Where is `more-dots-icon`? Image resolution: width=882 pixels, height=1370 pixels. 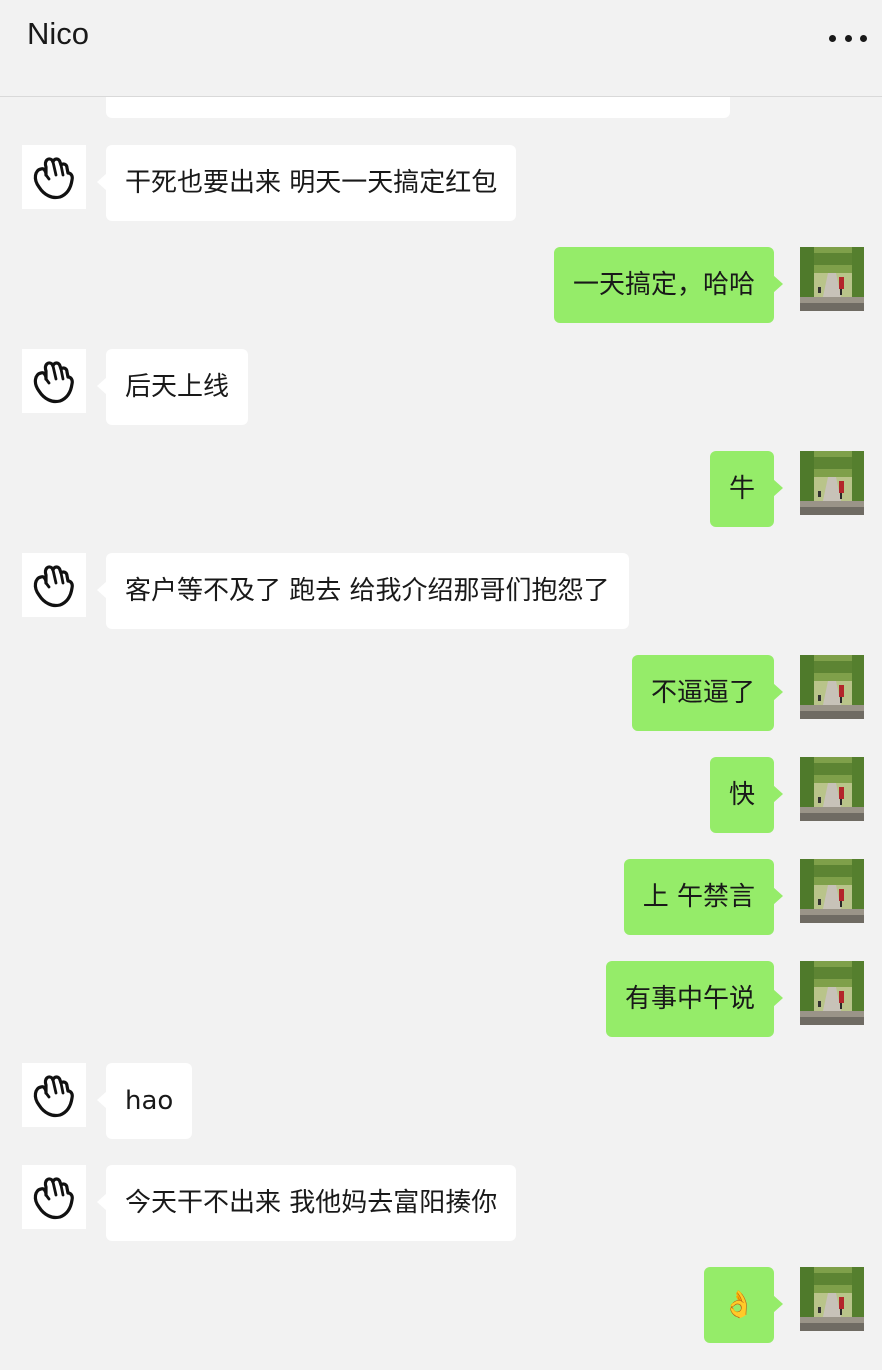 more-dots-icon is located at coordinates (848, 38).